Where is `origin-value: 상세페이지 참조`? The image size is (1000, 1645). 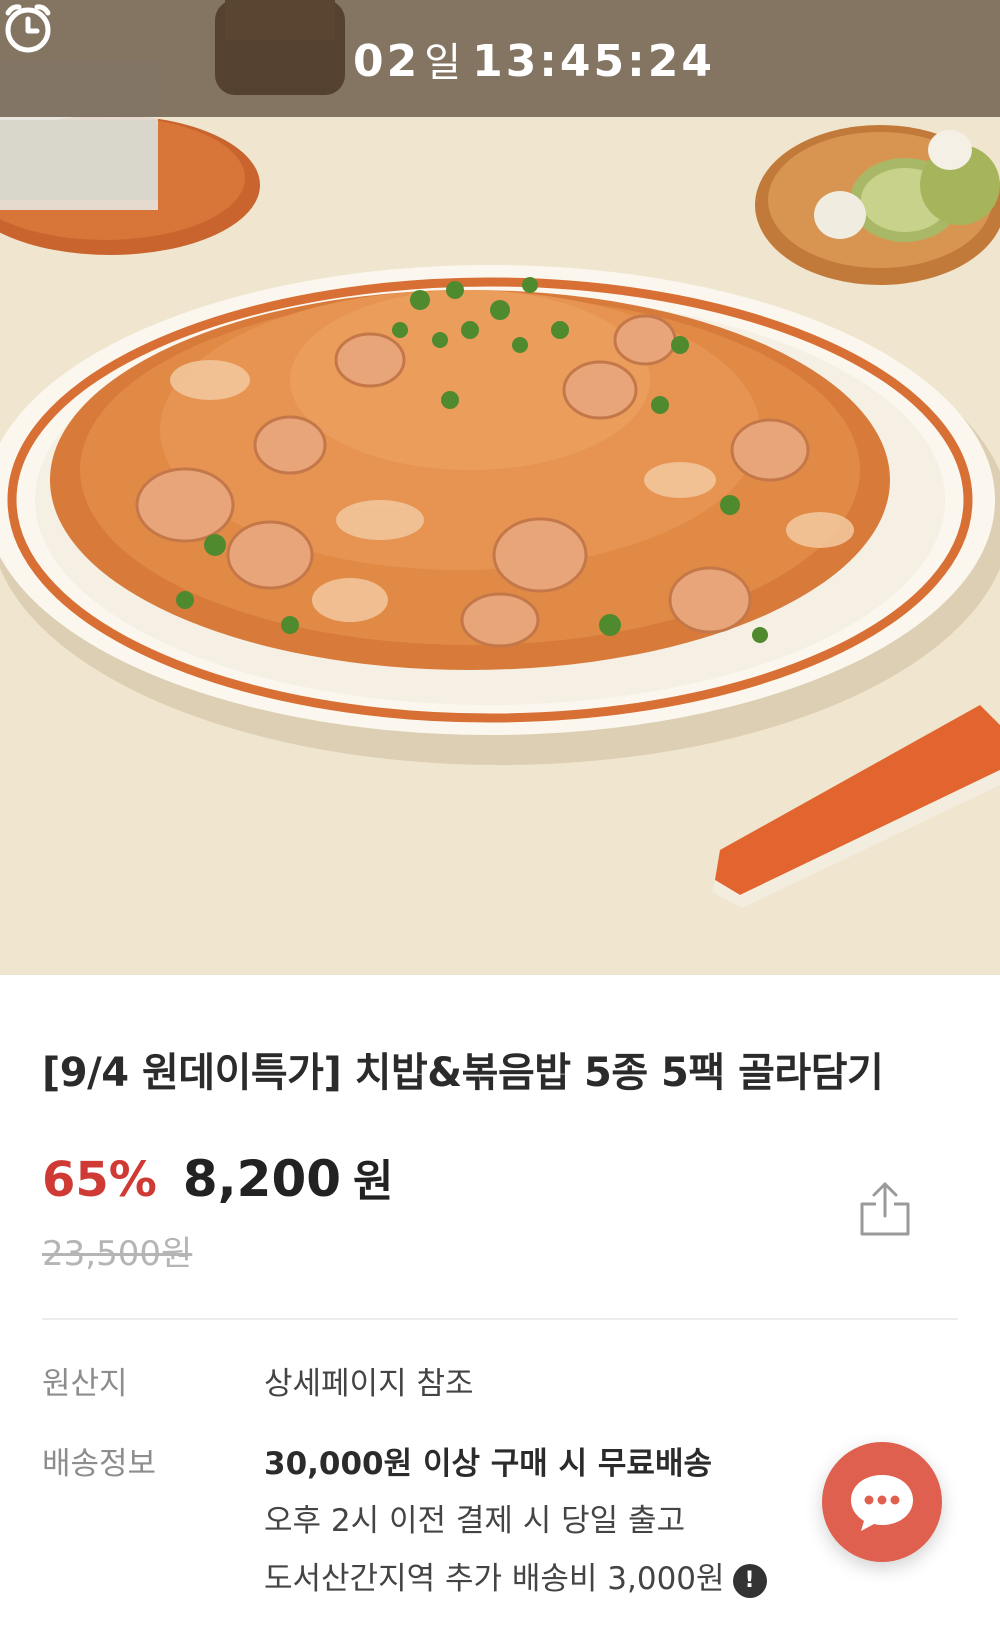
origin-value: 상세페이지 참조 is located at coordinates (369, 1384).